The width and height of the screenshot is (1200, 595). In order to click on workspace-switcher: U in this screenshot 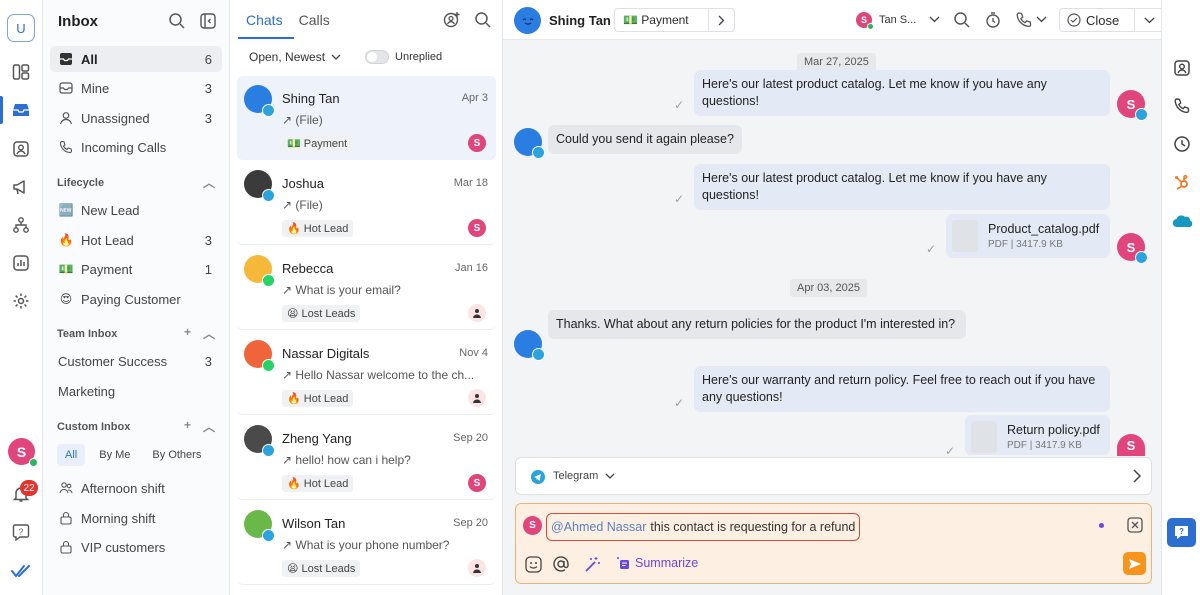, I will do `click(21, 28)`.